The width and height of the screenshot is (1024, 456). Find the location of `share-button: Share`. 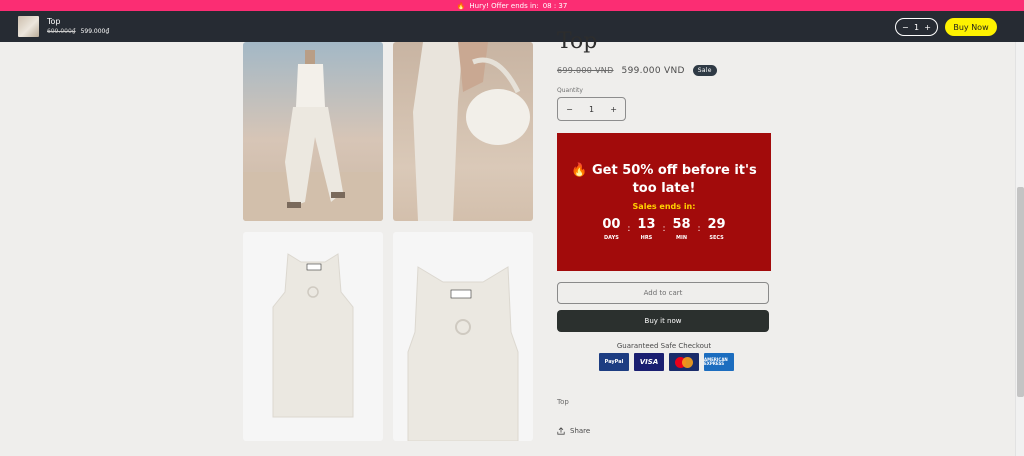

share-button: Share is located at coordinates (573, 431).